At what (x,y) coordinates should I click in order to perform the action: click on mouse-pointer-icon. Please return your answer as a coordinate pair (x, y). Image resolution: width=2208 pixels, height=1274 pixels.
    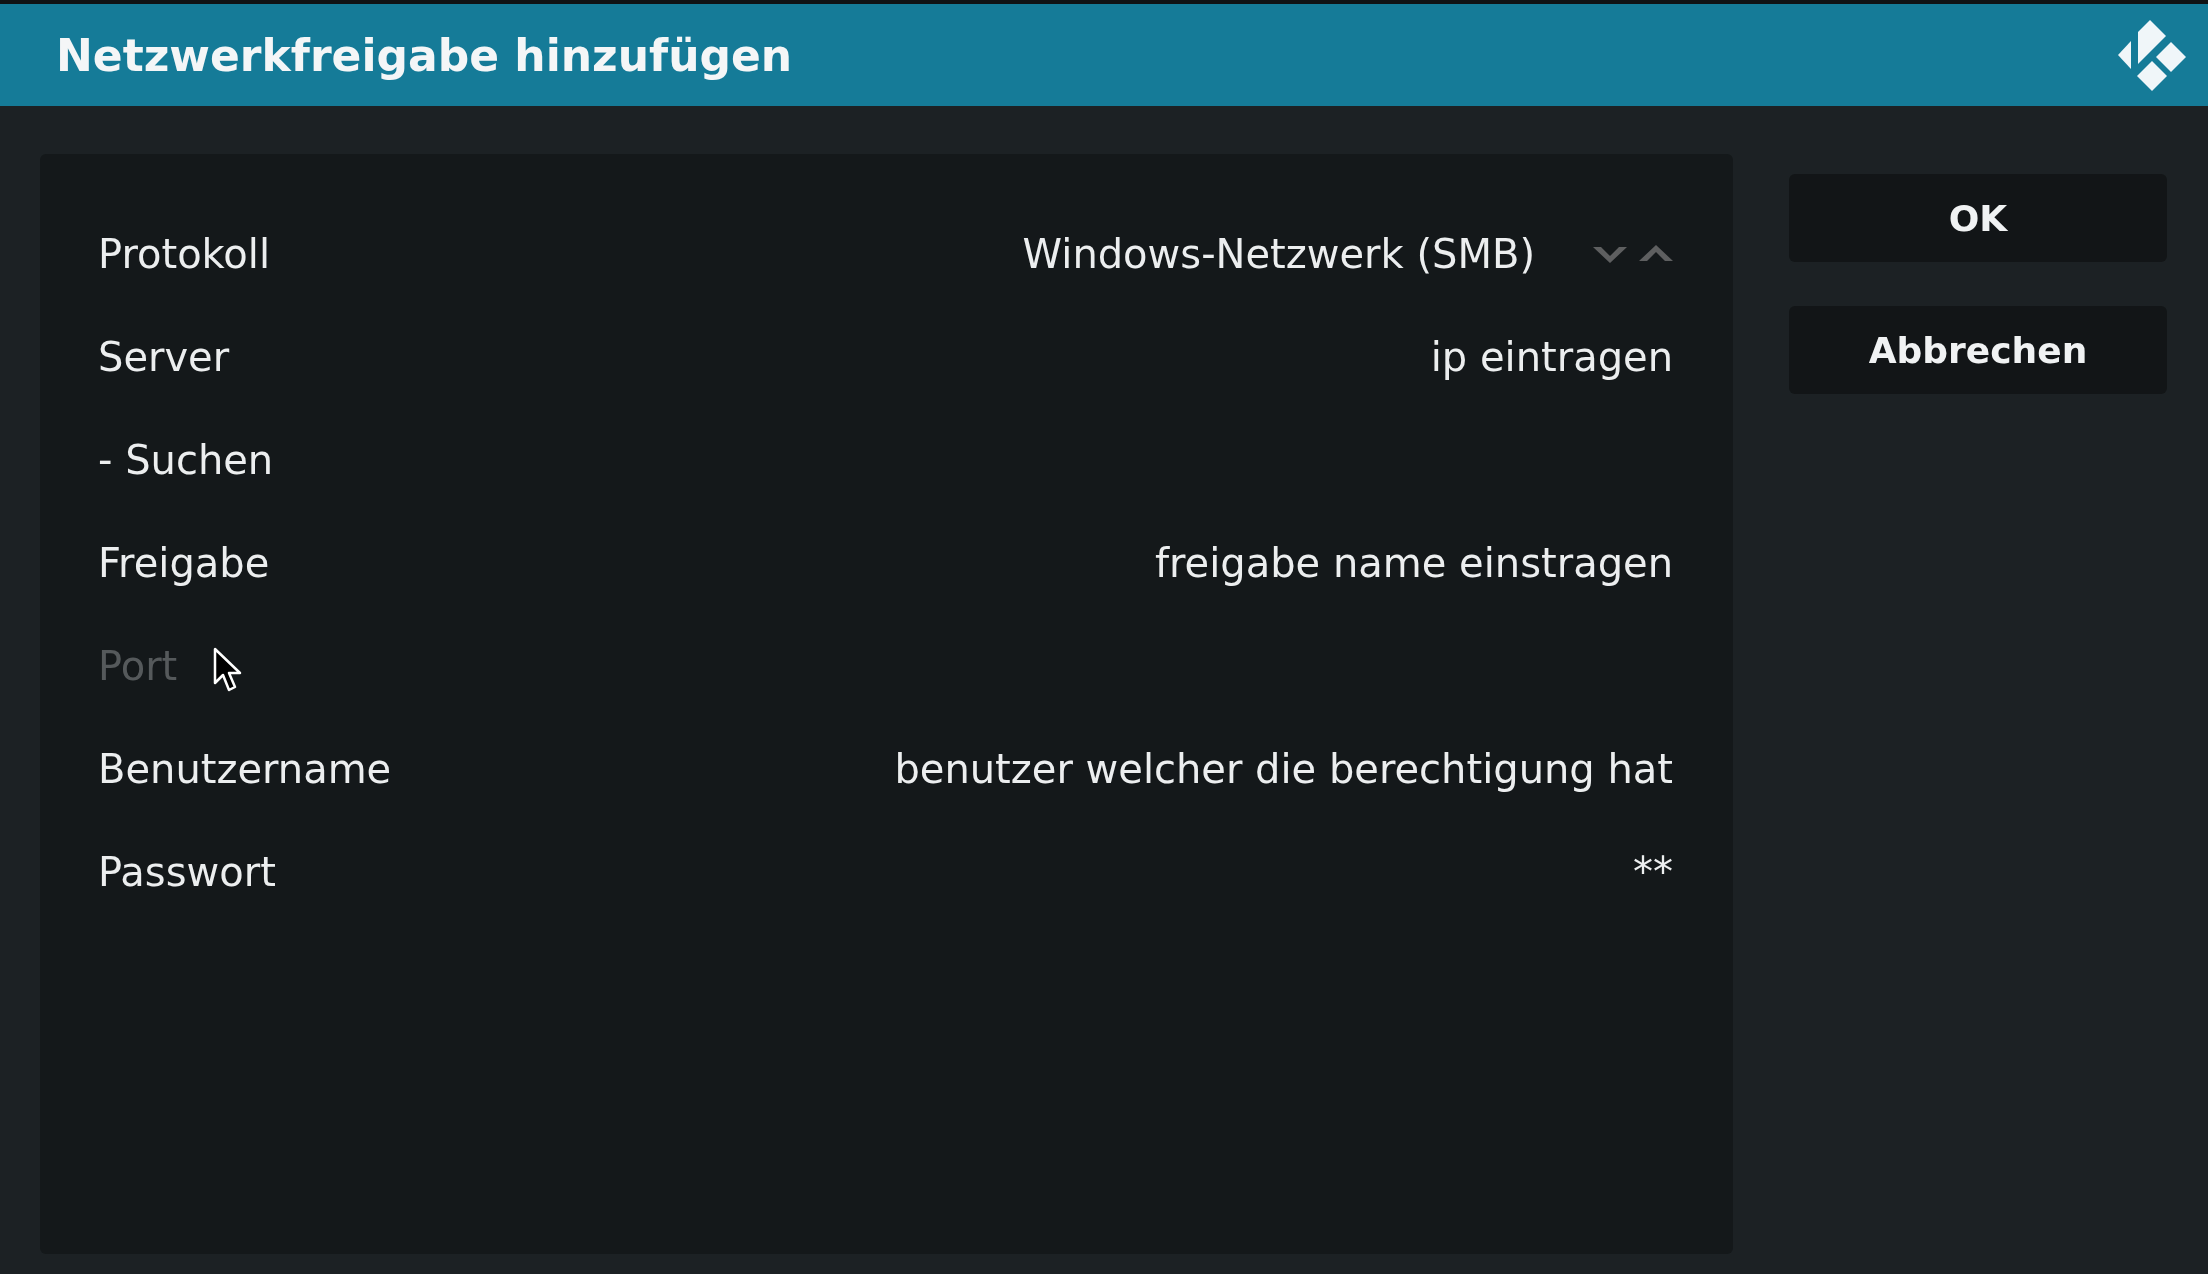
    Looking at the image, I should click on (228, 669).